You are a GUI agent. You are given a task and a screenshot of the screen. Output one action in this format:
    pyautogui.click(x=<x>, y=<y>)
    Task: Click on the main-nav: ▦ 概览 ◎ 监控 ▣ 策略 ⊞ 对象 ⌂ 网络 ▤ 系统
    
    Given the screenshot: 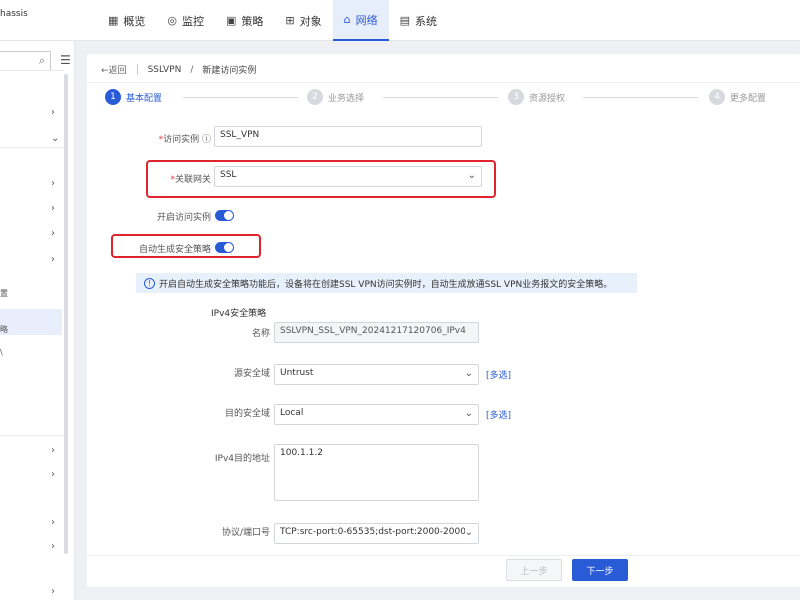 What is the action you would take?
    pyautogui.click(x=272, y=20)
    